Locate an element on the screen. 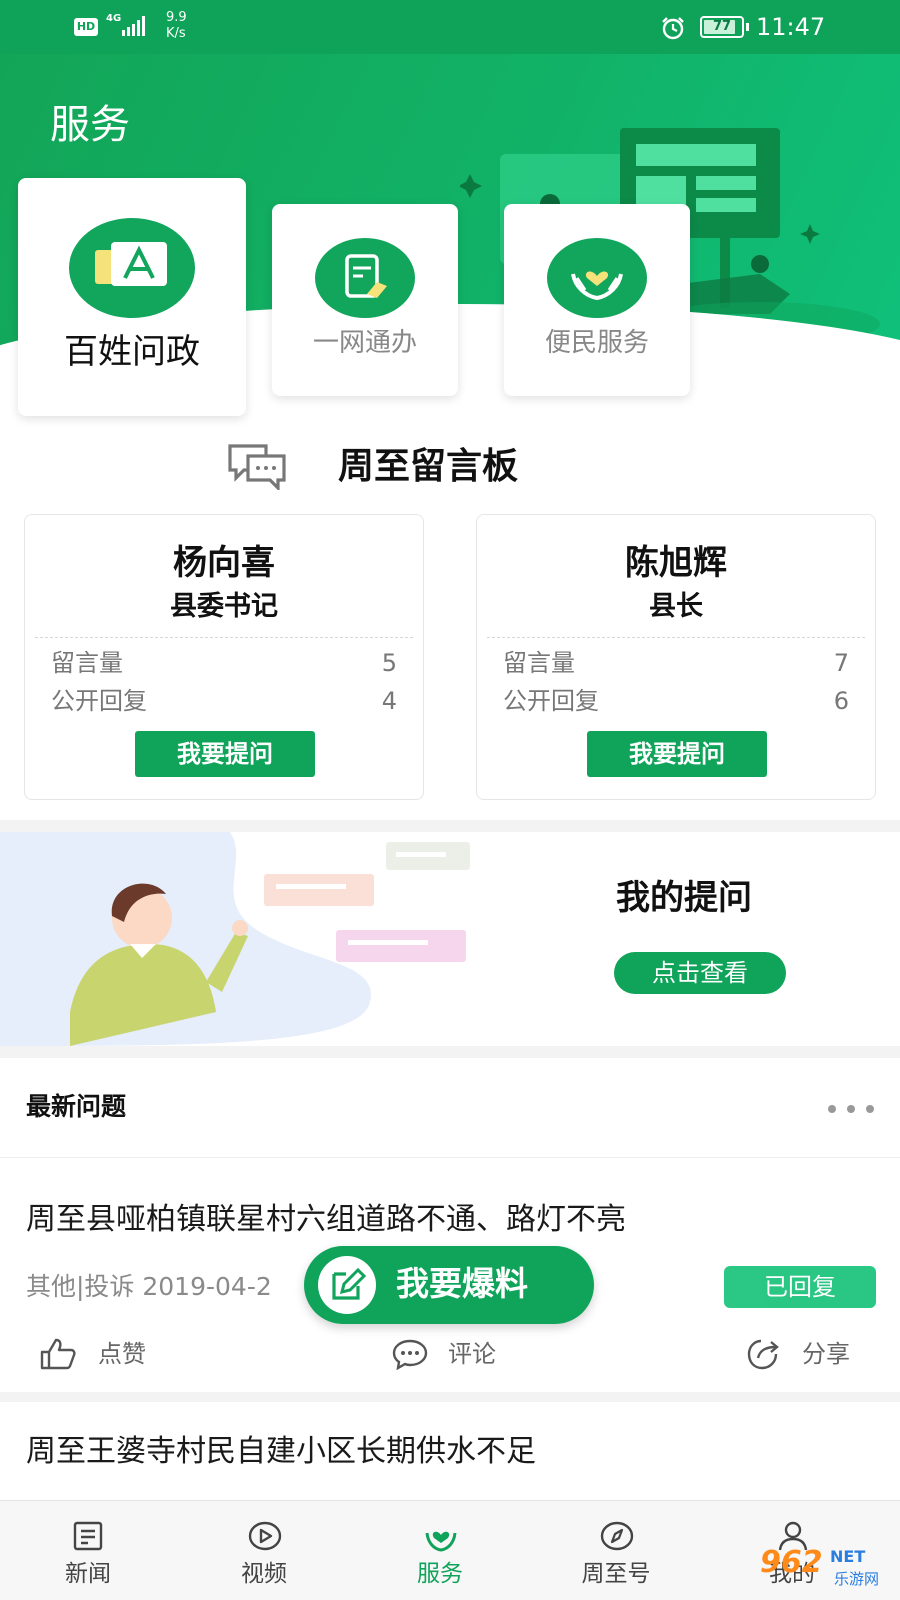 The image size is (900, 1600). question-actions: 点赞 评论 分享 is located at coordinates (450, 1354).